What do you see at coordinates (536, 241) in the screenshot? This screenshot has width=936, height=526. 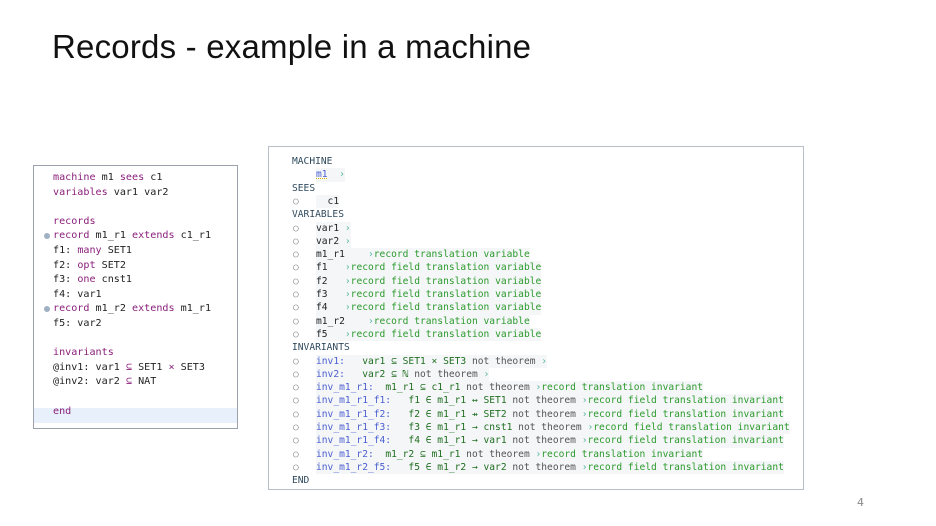 I see `translation-row: ○ var2 ›` at bounding box center [536, 241].